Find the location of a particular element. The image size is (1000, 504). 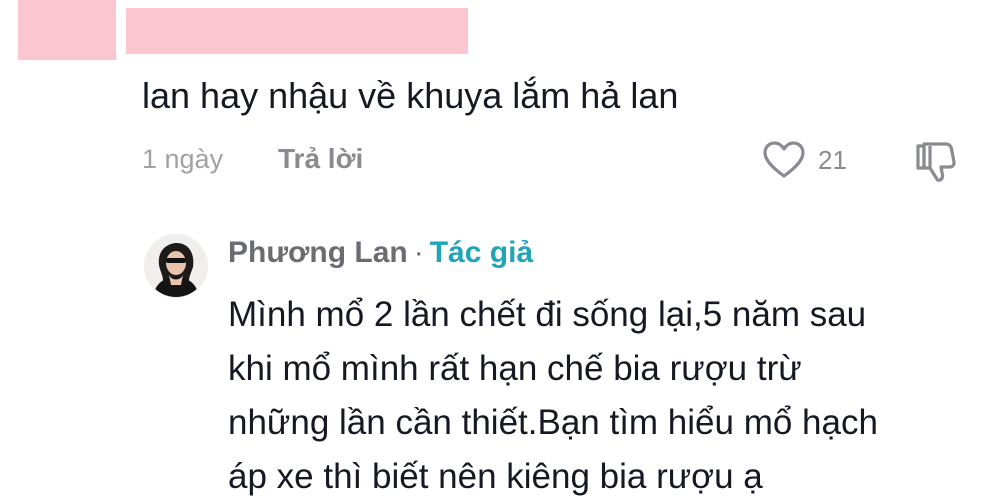

redacted-username is located at coordinates (297, 31).